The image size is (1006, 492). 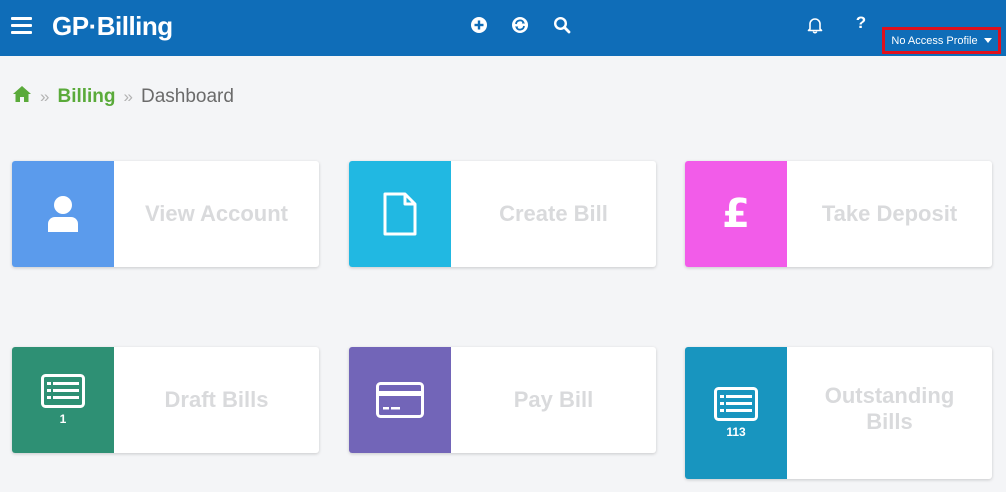 What do you see at coordinates (521, 26) in the screenshot?
I see `sync-icon` at bounding box center [521, 26].